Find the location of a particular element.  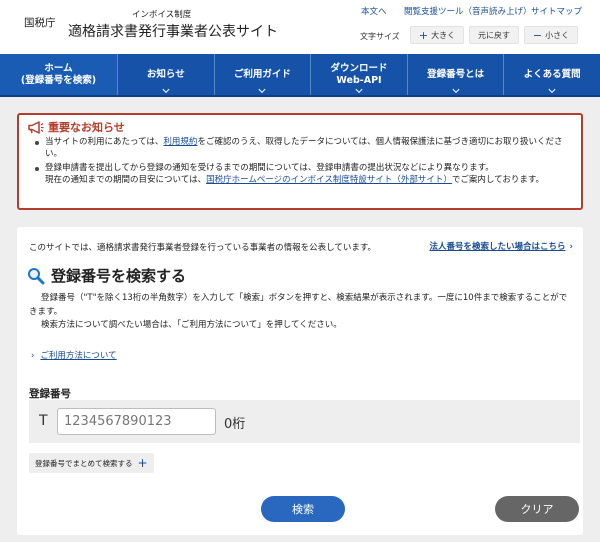

nav-item-news: お知らせ is located at coordinates (166, 74).